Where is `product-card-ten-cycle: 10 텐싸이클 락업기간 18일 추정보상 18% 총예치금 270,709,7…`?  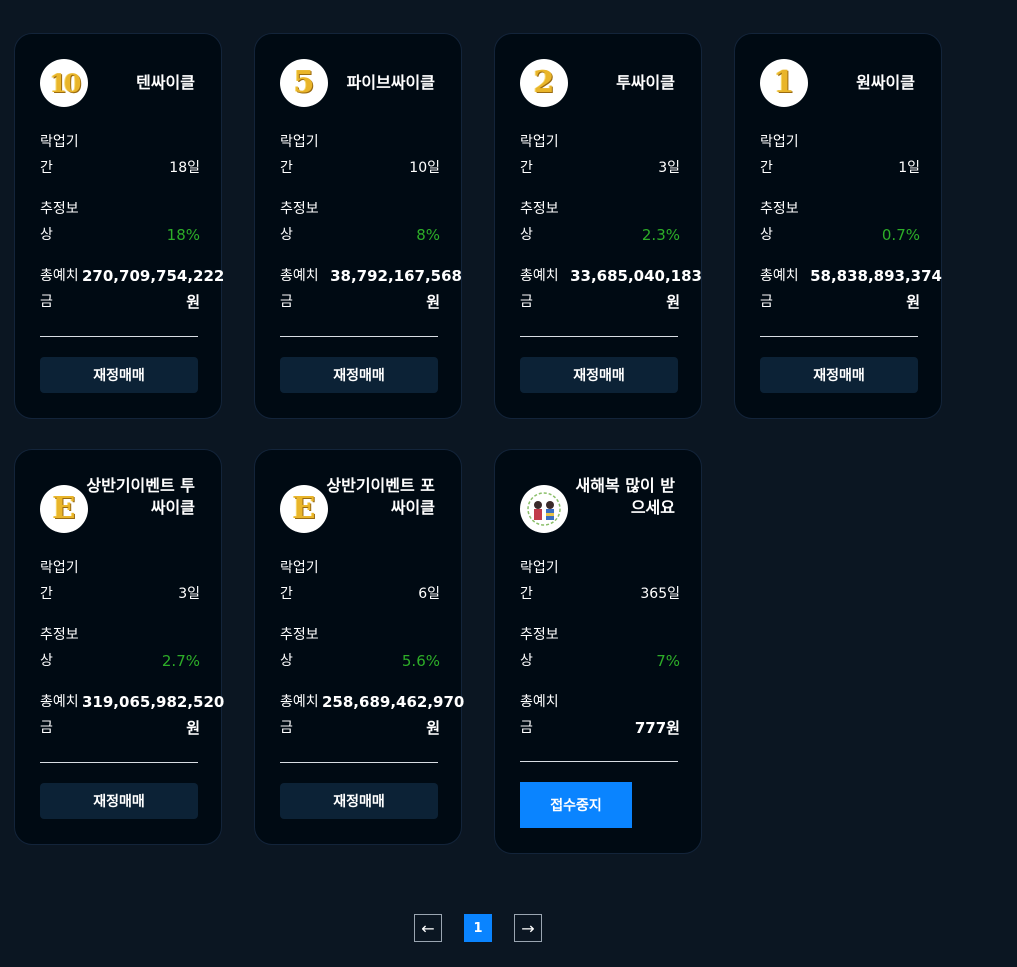
product-card-ten-cycle: 10 텐싸이클 락업기간 18일 추정보상 18% 총예치금 270,709,7… is located at coordinates (119, 226).